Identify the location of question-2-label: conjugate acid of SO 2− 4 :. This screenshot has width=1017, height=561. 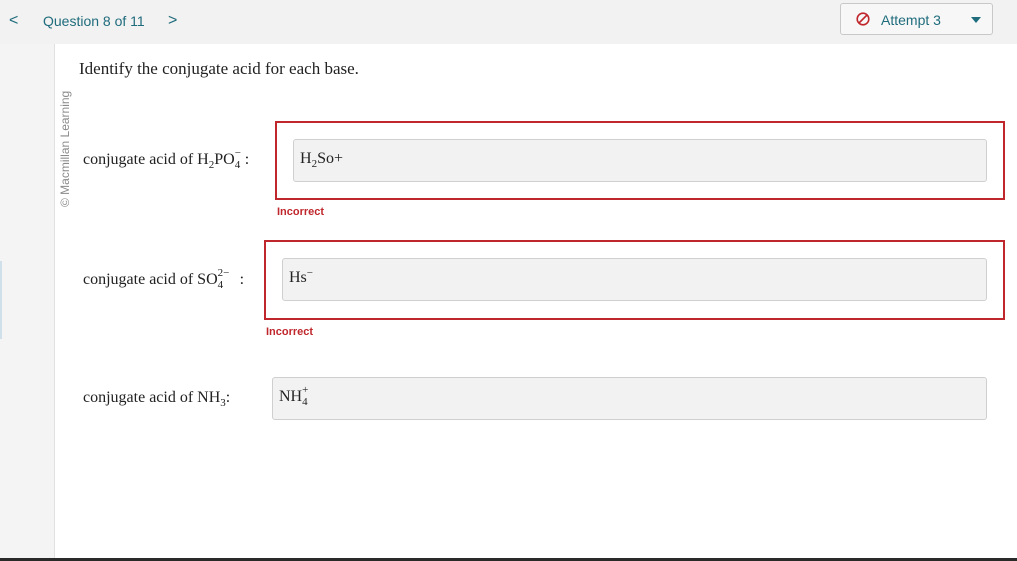
(164, 279).